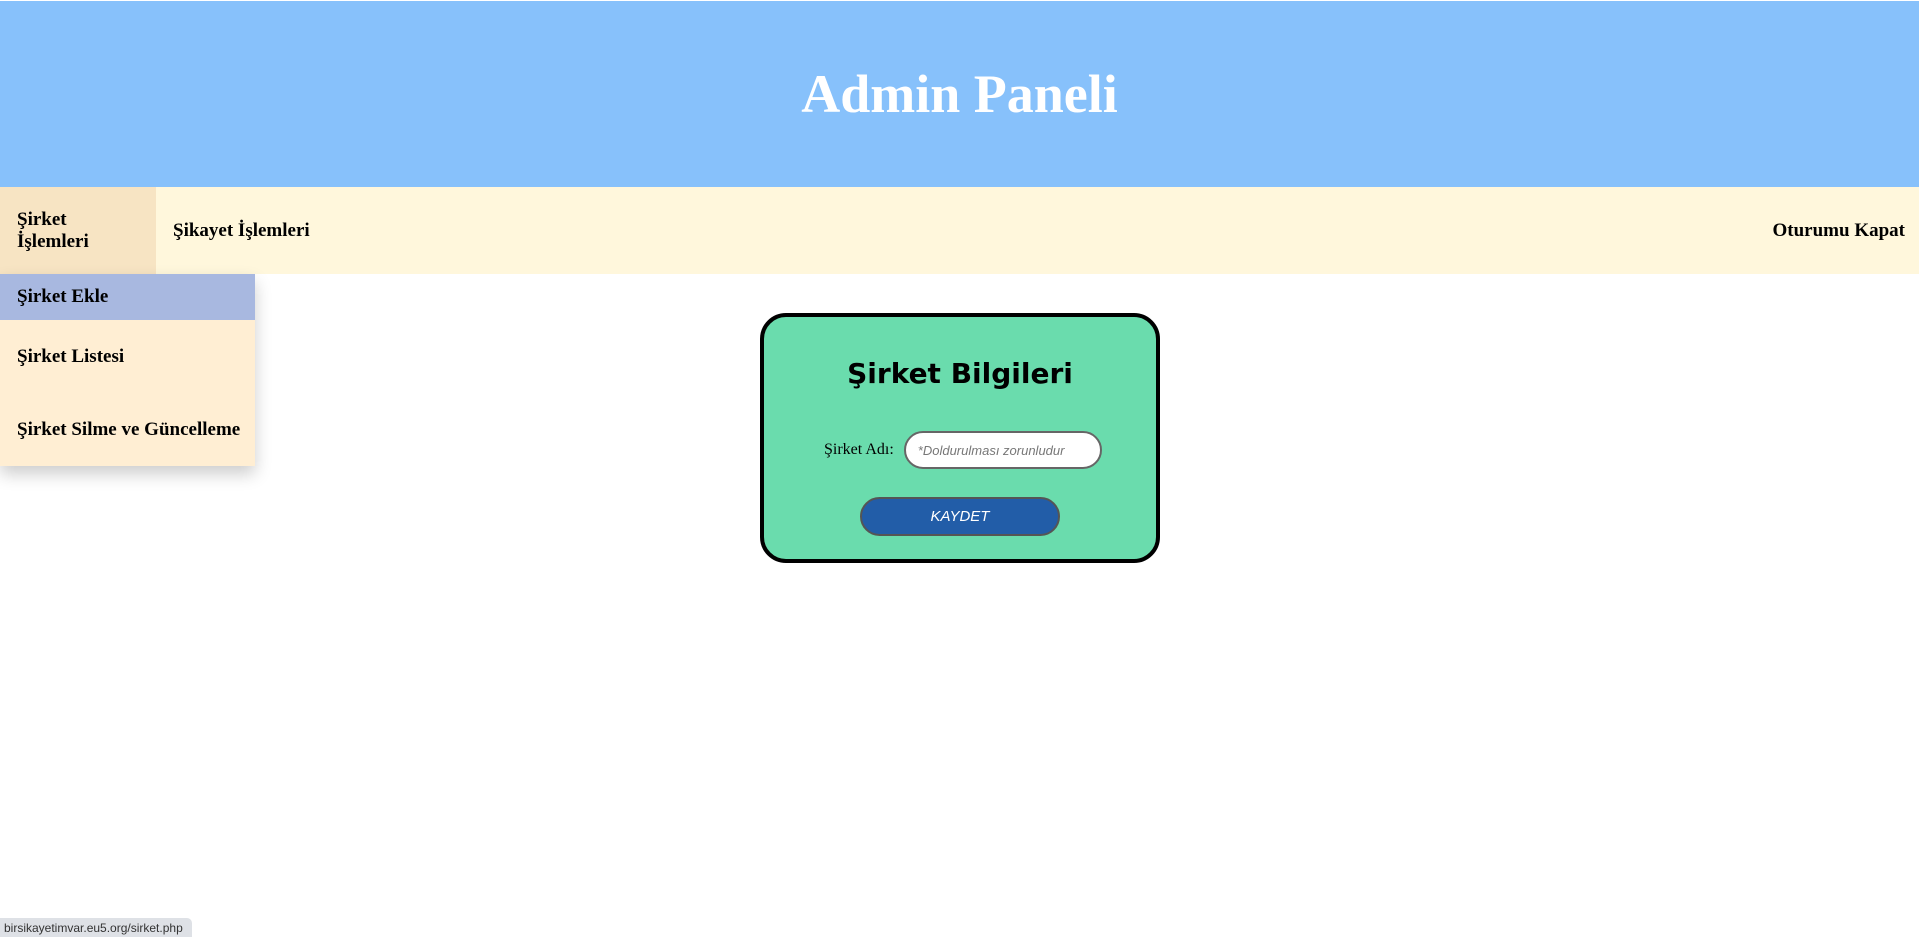  What do you see at coordinates (96, 927) in the screenshot?
I see `status-bar-url: birsikayetimvar.eu5.org/sirket.php` at bounding box center [96, 927].